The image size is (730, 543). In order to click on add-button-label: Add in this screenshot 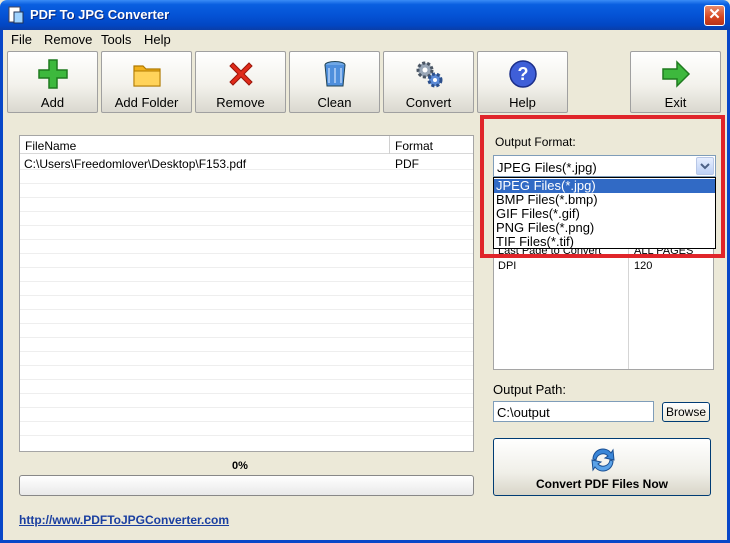, I will do `click(52, 102)`.